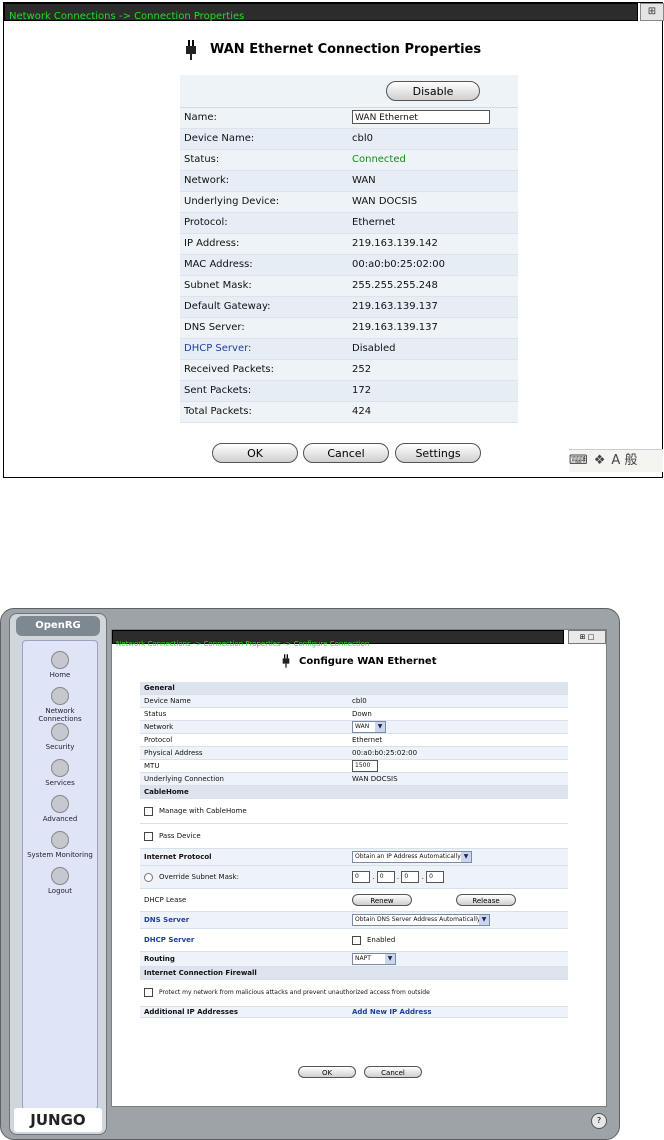 The height and width of the screenshot is (1140, 664). I want to click on general-label: Network, so click(159, 727).